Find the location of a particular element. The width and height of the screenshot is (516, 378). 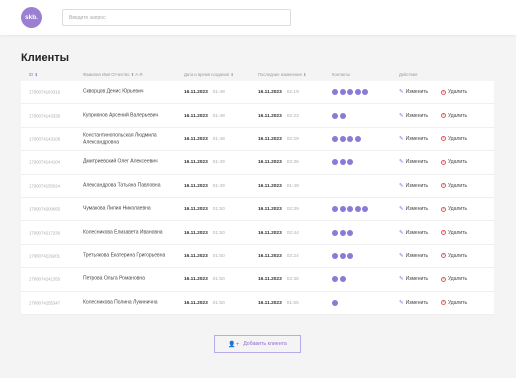

updated-time: 02:36 is located at coordinates (292, 163).